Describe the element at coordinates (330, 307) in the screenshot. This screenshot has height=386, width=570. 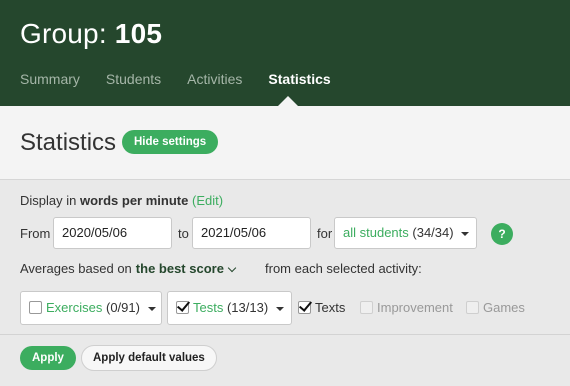
I see `texts-label: Texts` at that location.